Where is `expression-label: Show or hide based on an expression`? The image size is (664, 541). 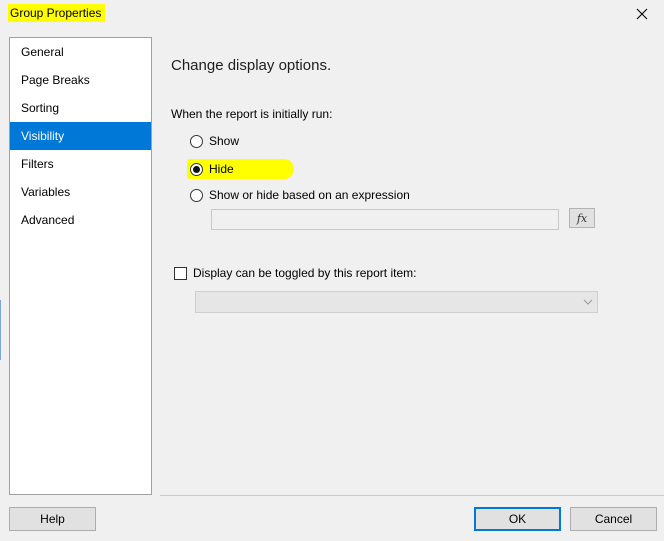
expression-label: Show or hide based on an expression is located at coordinates (309, 195).